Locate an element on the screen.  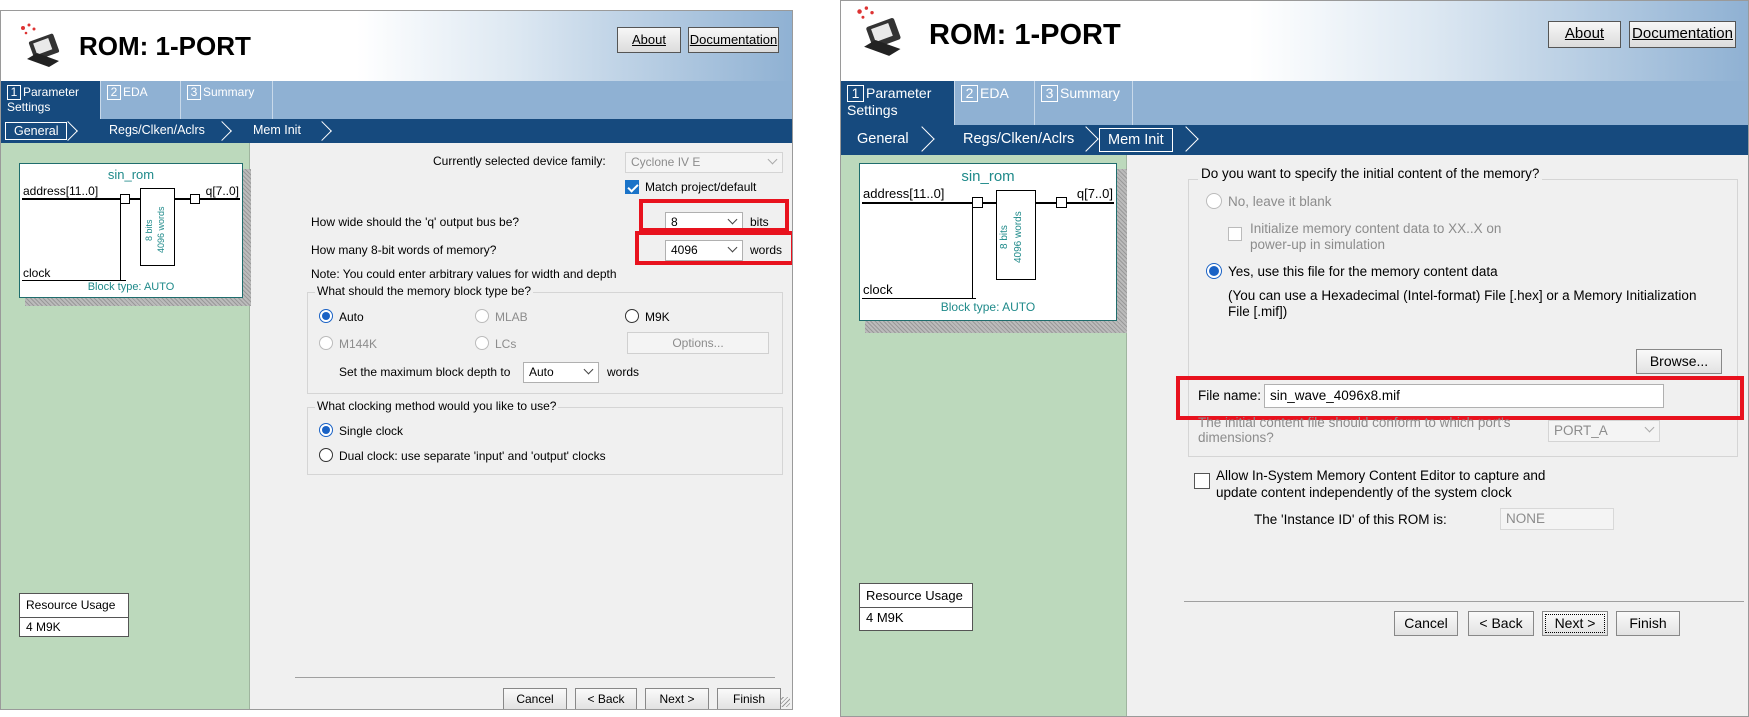
tab-number: 3 is located at coordinates (1049, 93).